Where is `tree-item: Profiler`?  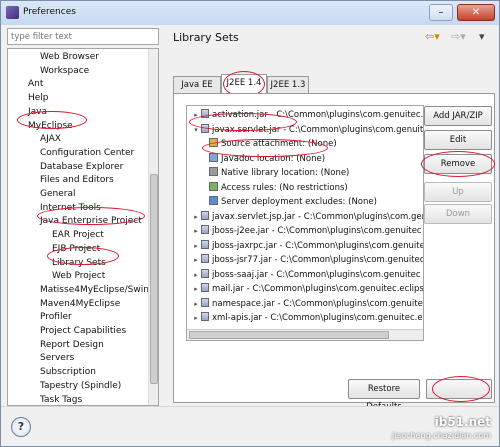 tree-item: Profiler is located at coordinates (56, 317).